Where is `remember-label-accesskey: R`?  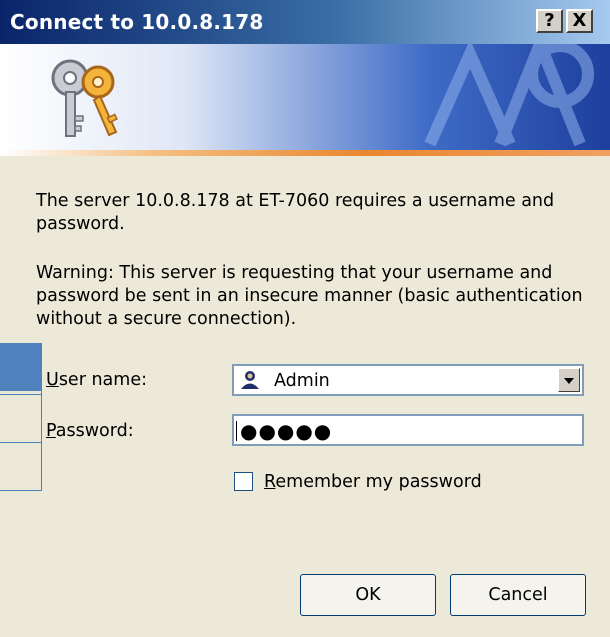 remember-label-accesskey: R is located at coordinates (270, 482).